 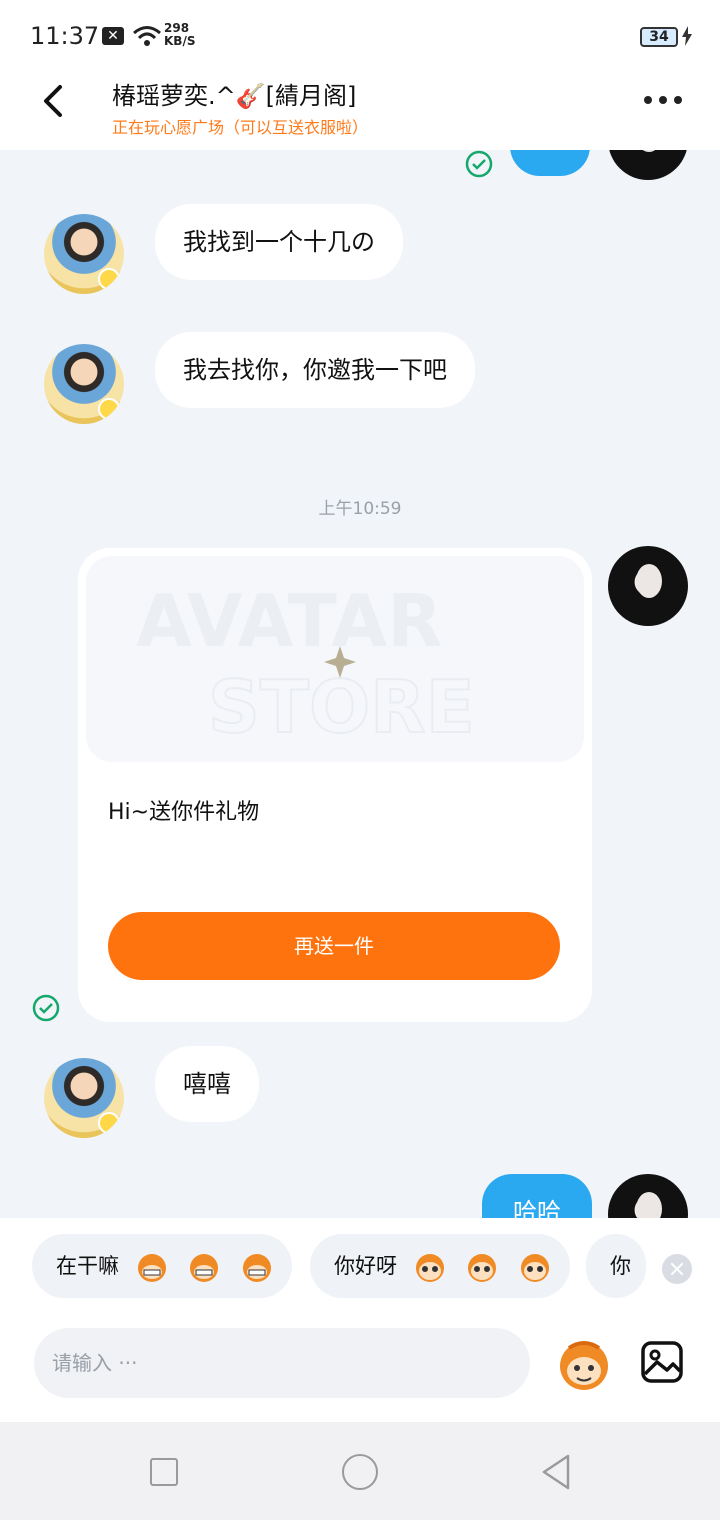 What do you see at coordinates (147, 36) in the screenshot?
I see `wifi-icon` at bounding box center [147, 36].